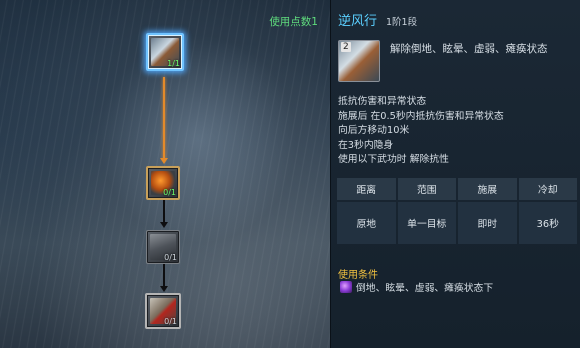 Image resolution: width=580 pixels, height=348 pixels. What do you see at coordinates (426, 189) in the screenshot?
I see `stat-header-area: 范围` at bounding box center [426, 189].